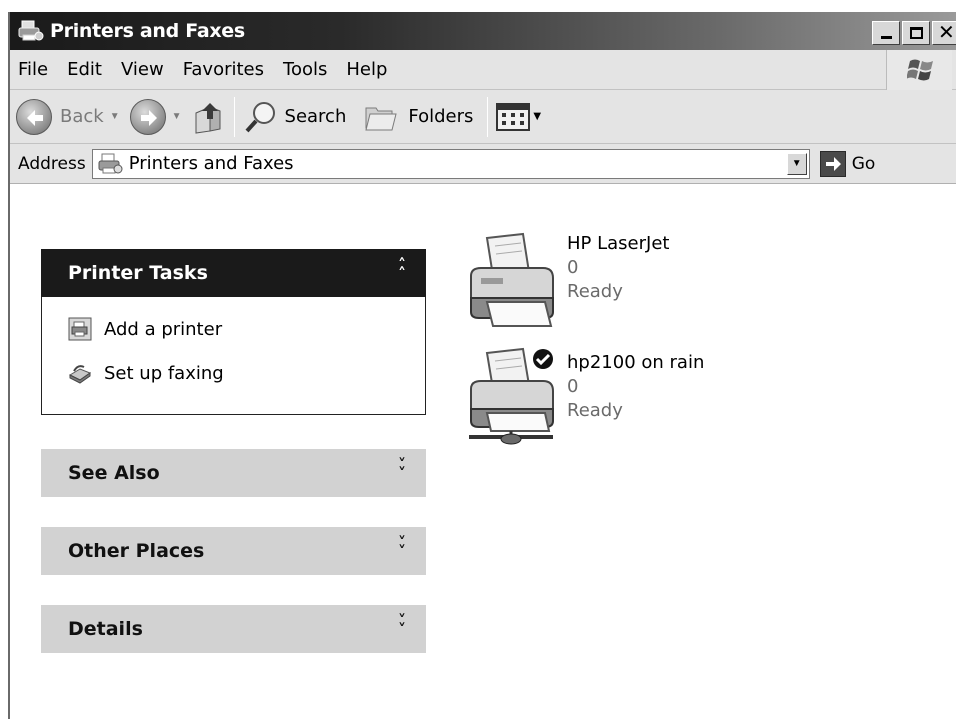  I want to click on see-also-header: See Also ˅ ˅, so click(233, 473).